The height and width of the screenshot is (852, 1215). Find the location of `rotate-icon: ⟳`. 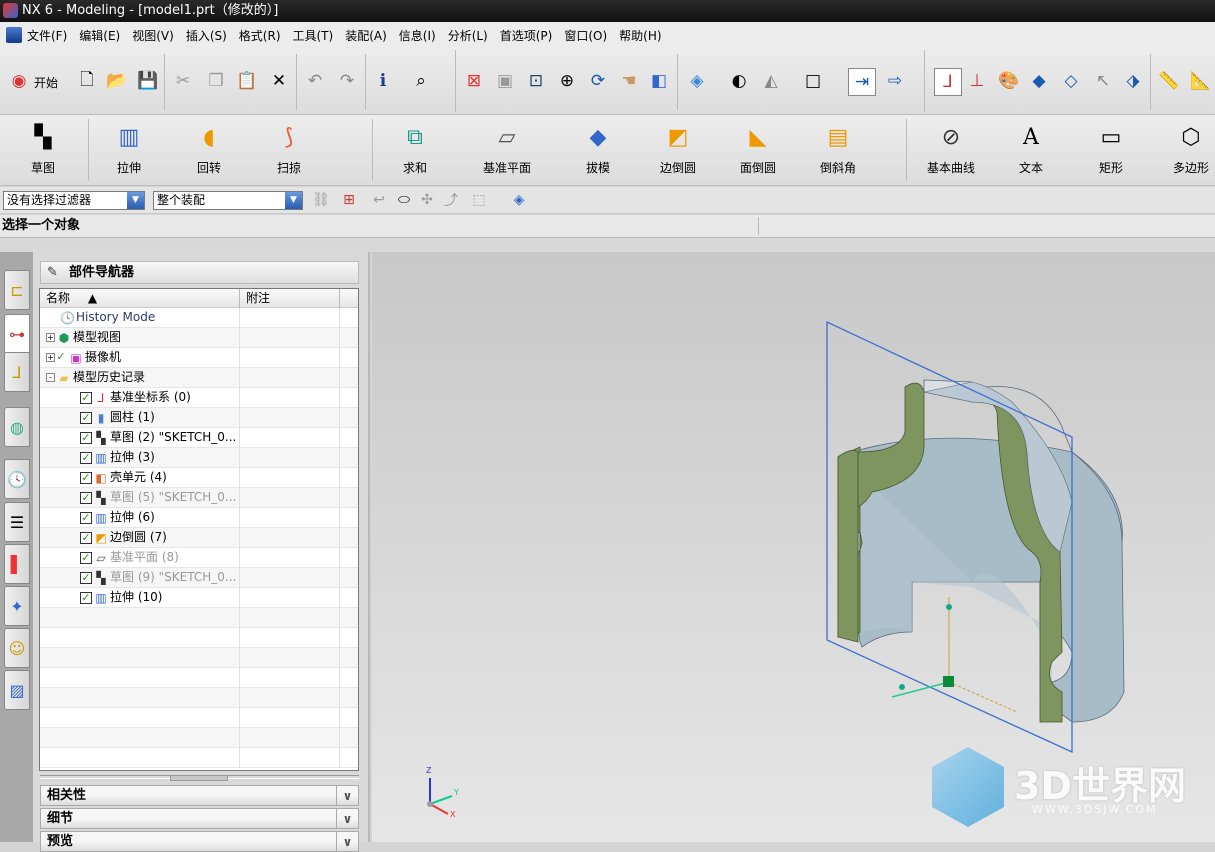

rotate-icon: ⟳ is located at coordinates (598, 81).